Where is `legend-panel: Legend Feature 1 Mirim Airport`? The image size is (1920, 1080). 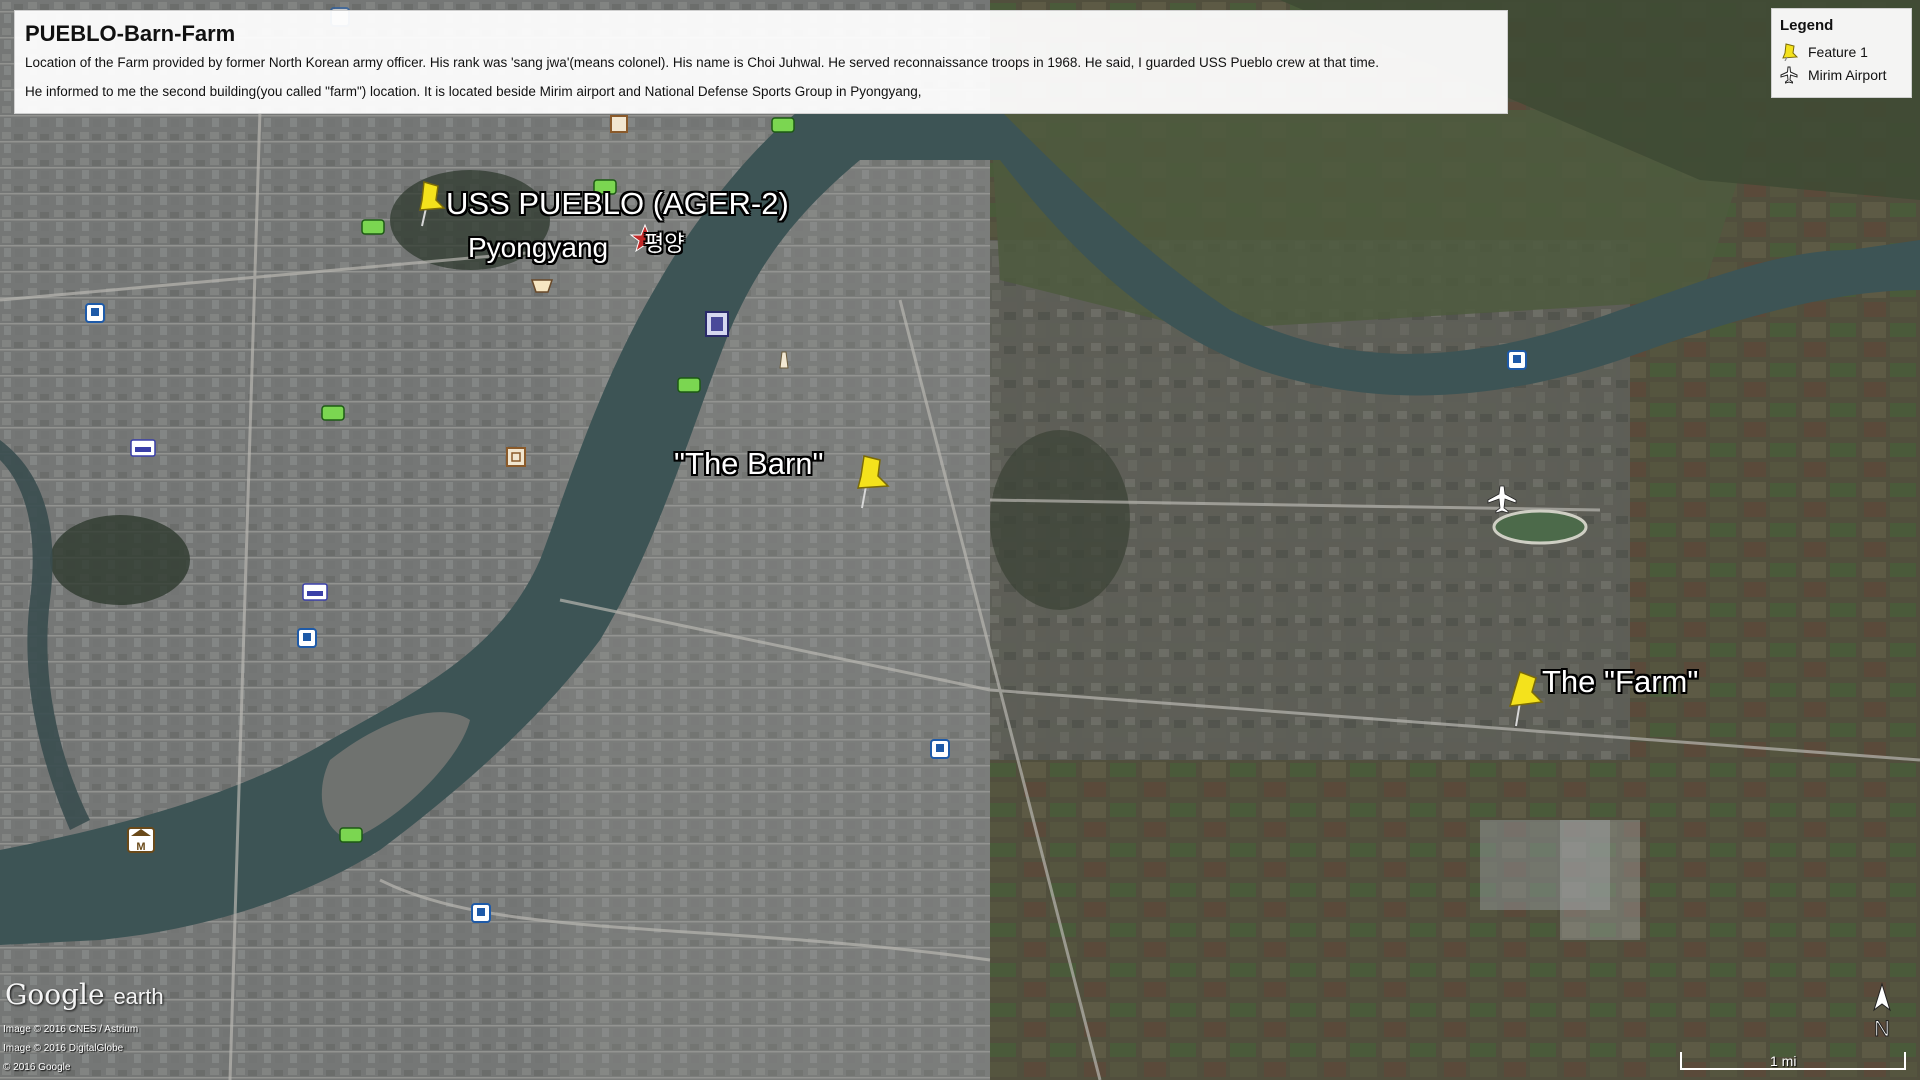 legend-panel: Legend Feature 1 Mirim Airport is located at coordinates (1841, 53).